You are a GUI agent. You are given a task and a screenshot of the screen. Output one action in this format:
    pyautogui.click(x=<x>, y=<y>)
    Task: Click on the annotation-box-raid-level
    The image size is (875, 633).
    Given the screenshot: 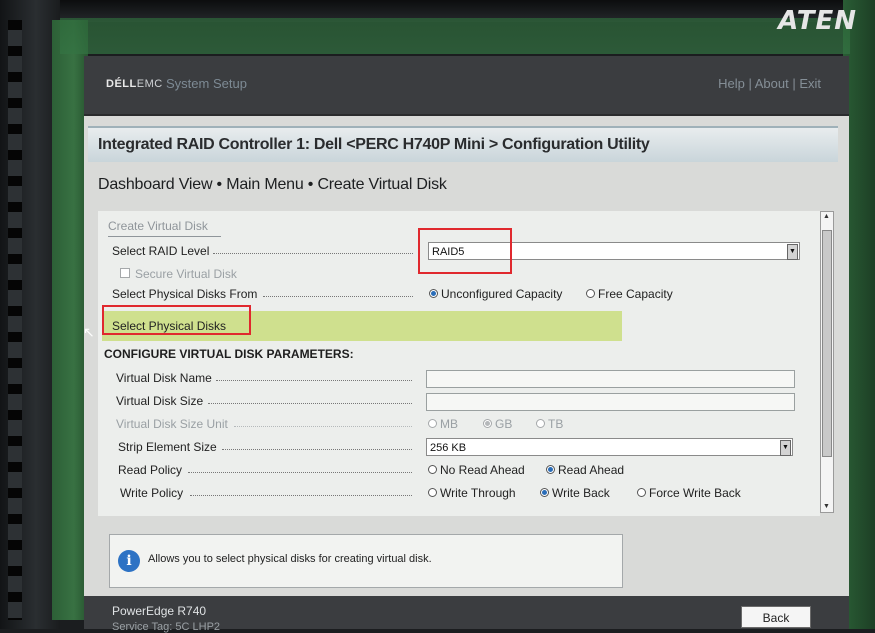 What is the action you would take?
    pyautogui.click(x=465, y=251)
    